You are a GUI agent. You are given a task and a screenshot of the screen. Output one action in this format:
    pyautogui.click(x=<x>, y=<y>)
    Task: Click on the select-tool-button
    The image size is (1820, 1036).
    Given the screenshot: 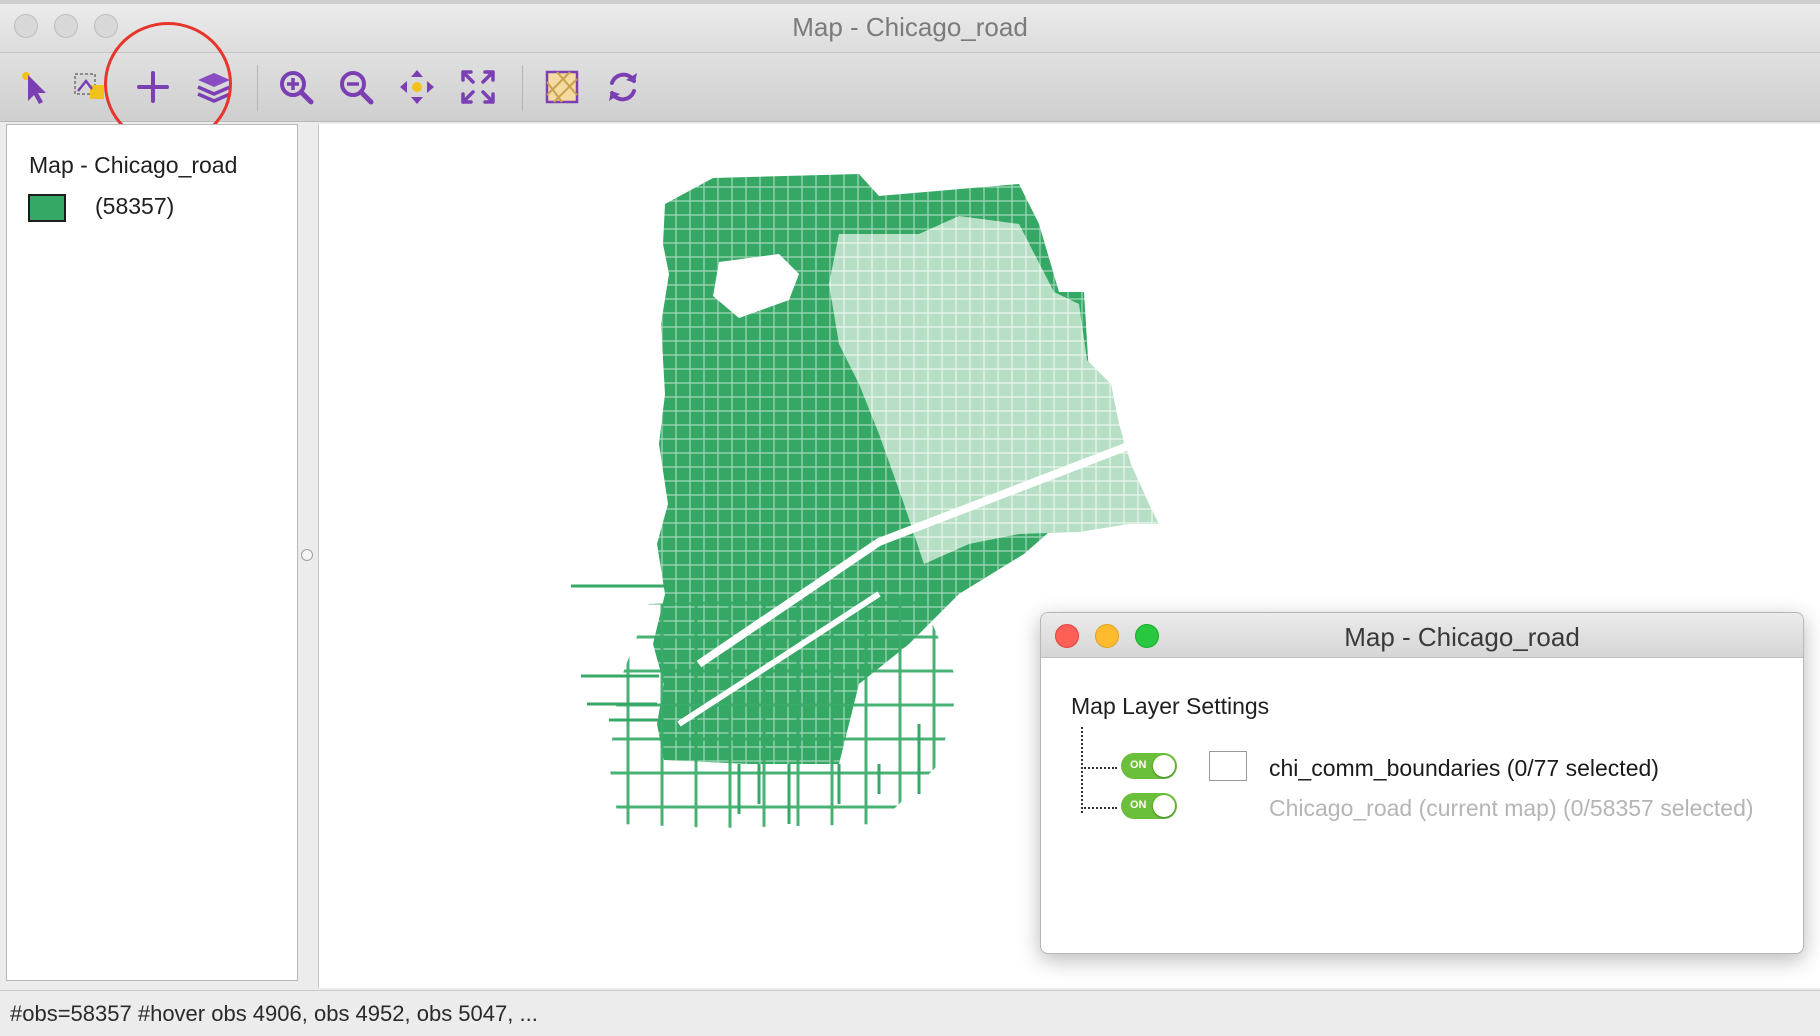 What is the action you would take?
    pyautogui.click(x=36, y=87)
    